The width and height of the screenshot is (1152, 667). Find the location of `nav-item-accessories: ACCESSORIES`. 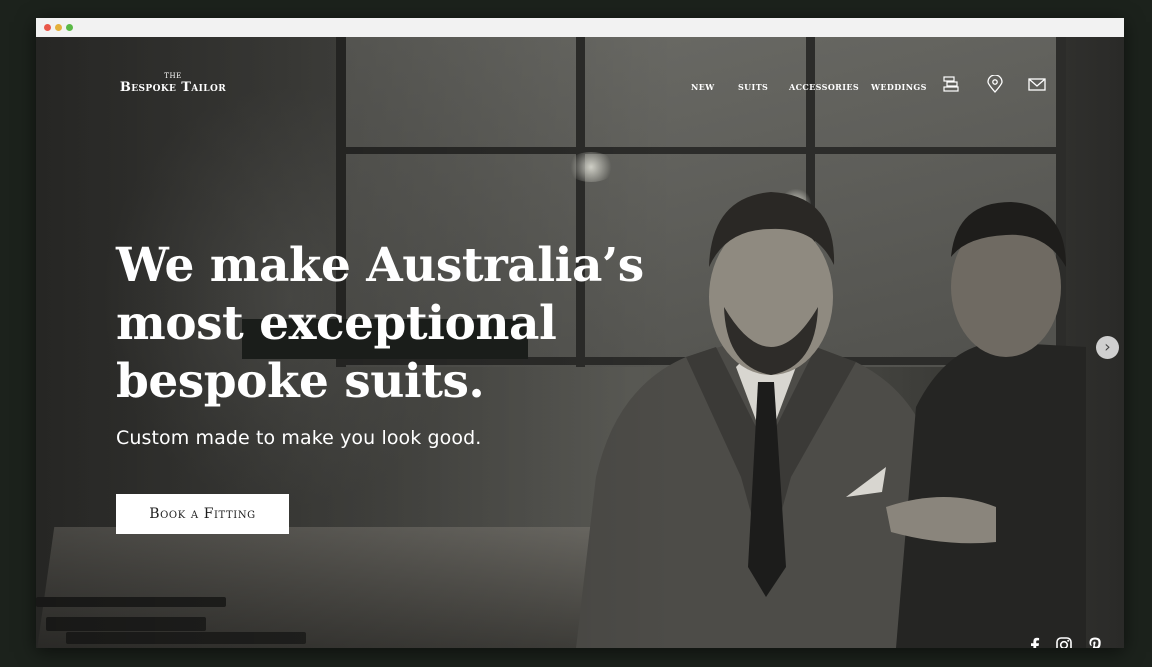

nav-item-accessories: ACCESSORIES is located at coordinates (824, 87).